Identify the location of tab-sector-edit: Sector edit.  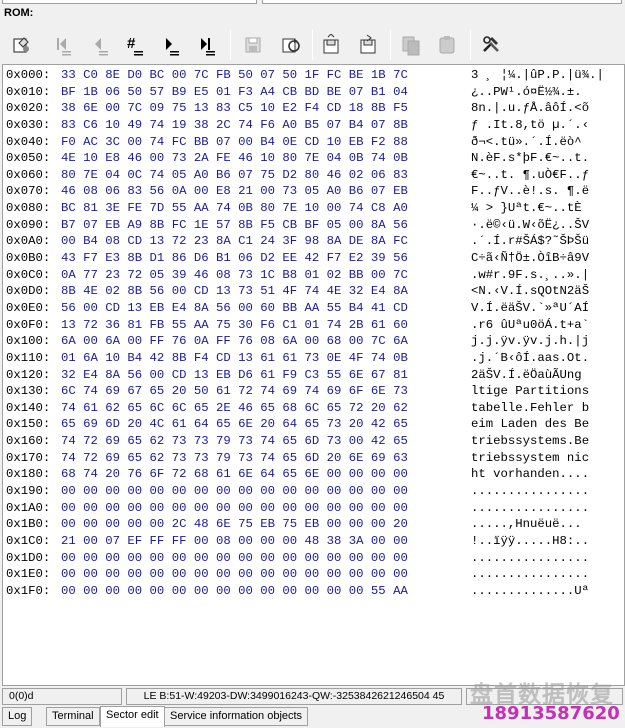
(132, 716).